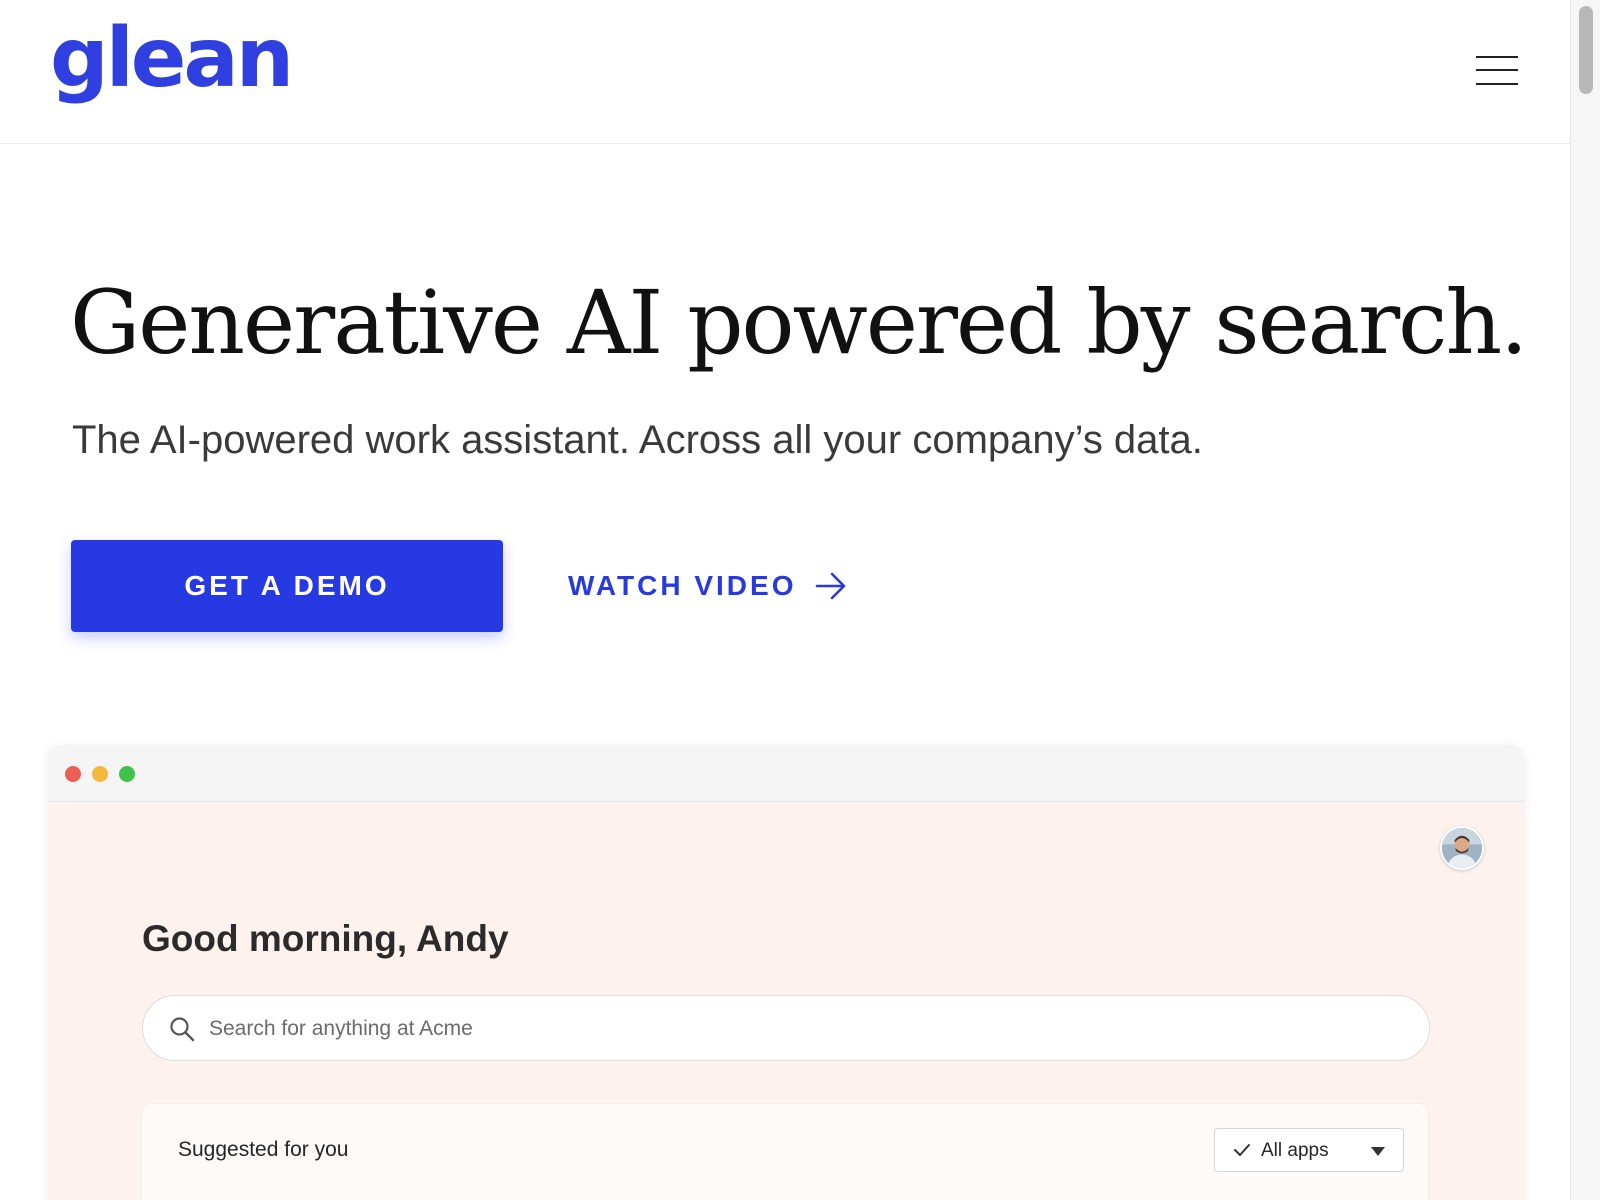 The image size is (1600, 1200). Describe the element at coordinates (263, 1149) in the screenshot. I see `suggested-title: Suggested for you` at that location.